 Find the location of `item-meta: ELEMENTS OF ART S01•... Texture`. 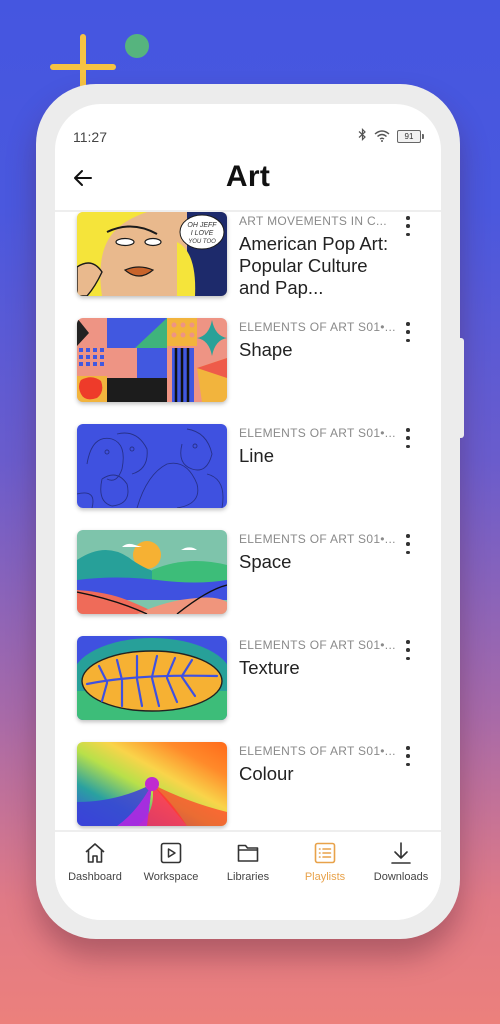

item-meta: ELEMENTS OF ART S01•... Texture is located at coordinates (318, 657).